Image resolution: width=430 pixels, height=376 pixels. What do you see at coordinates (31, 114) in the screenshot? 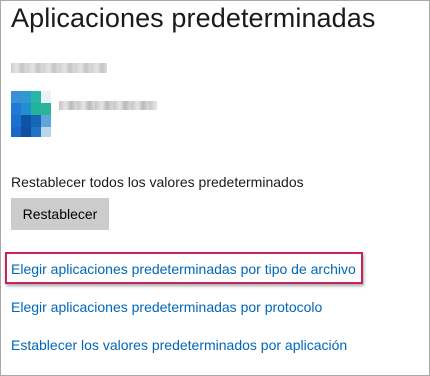
I see `app-tile-icon` at bounding box center [31, 114].